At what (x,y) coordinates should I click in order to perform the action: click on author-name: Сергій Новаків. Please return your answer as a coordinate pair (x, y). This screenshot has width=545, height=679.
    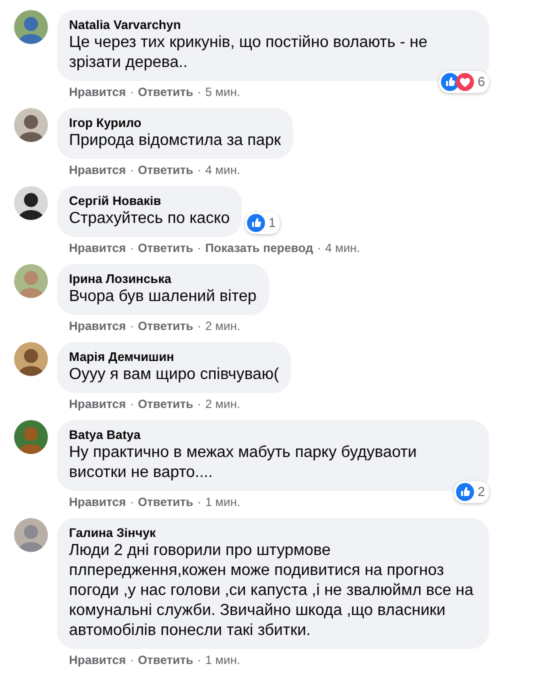
    Looking at the image, I should click on (149, 201).